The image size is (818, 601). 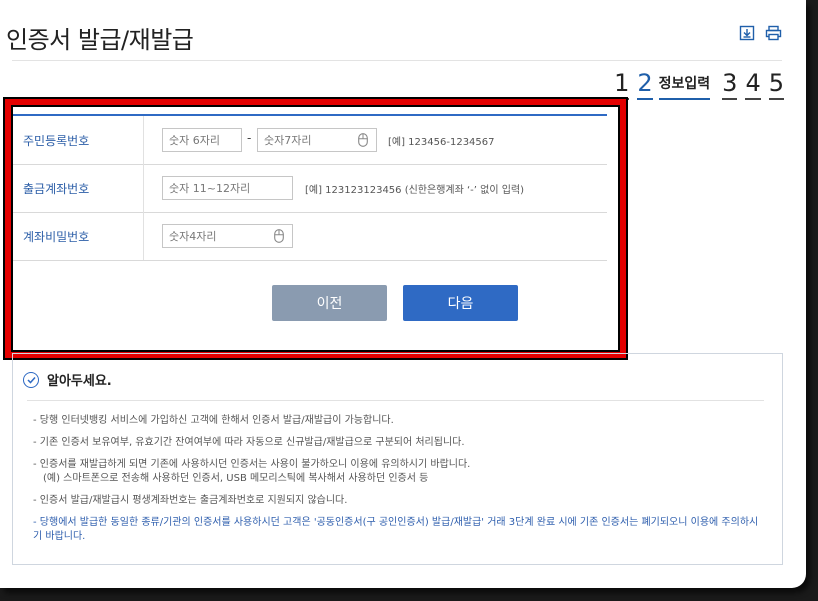 What do you see at coordinates (753, 85) in the screenshot?
I see `step-4: 4` at bounding box center [753, 85].